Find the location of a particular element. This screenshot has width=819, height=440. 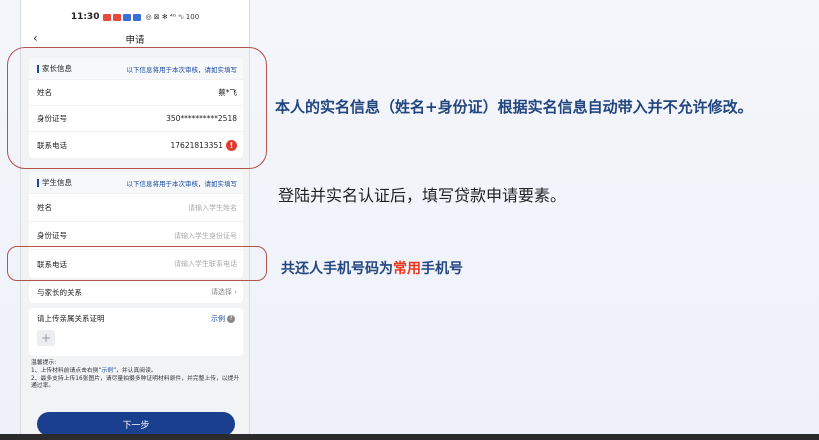

nav-bar: ‹ 申请 is located at coordinates (135, 39).